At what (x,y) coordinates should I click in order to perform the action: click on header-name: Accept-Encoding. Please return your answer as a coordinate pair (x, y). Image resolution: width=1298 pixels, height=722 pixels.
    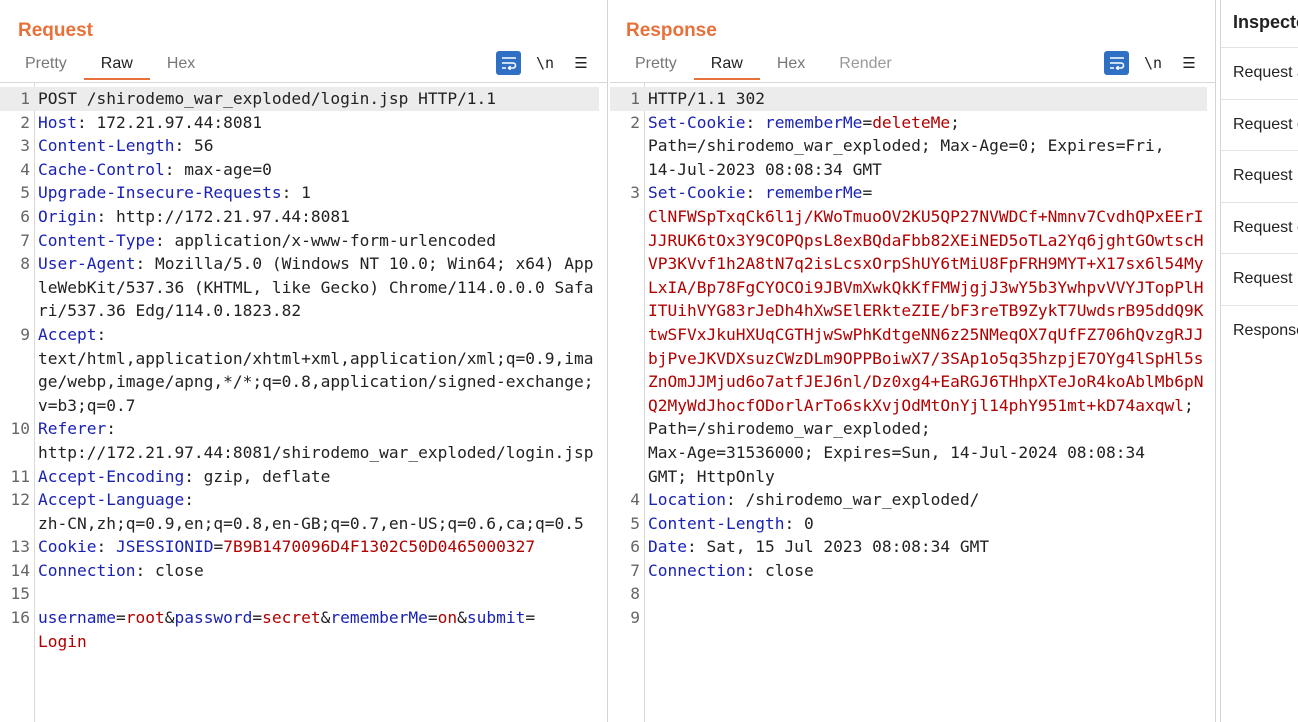
    Looking at the image, I should click on (111, 476).